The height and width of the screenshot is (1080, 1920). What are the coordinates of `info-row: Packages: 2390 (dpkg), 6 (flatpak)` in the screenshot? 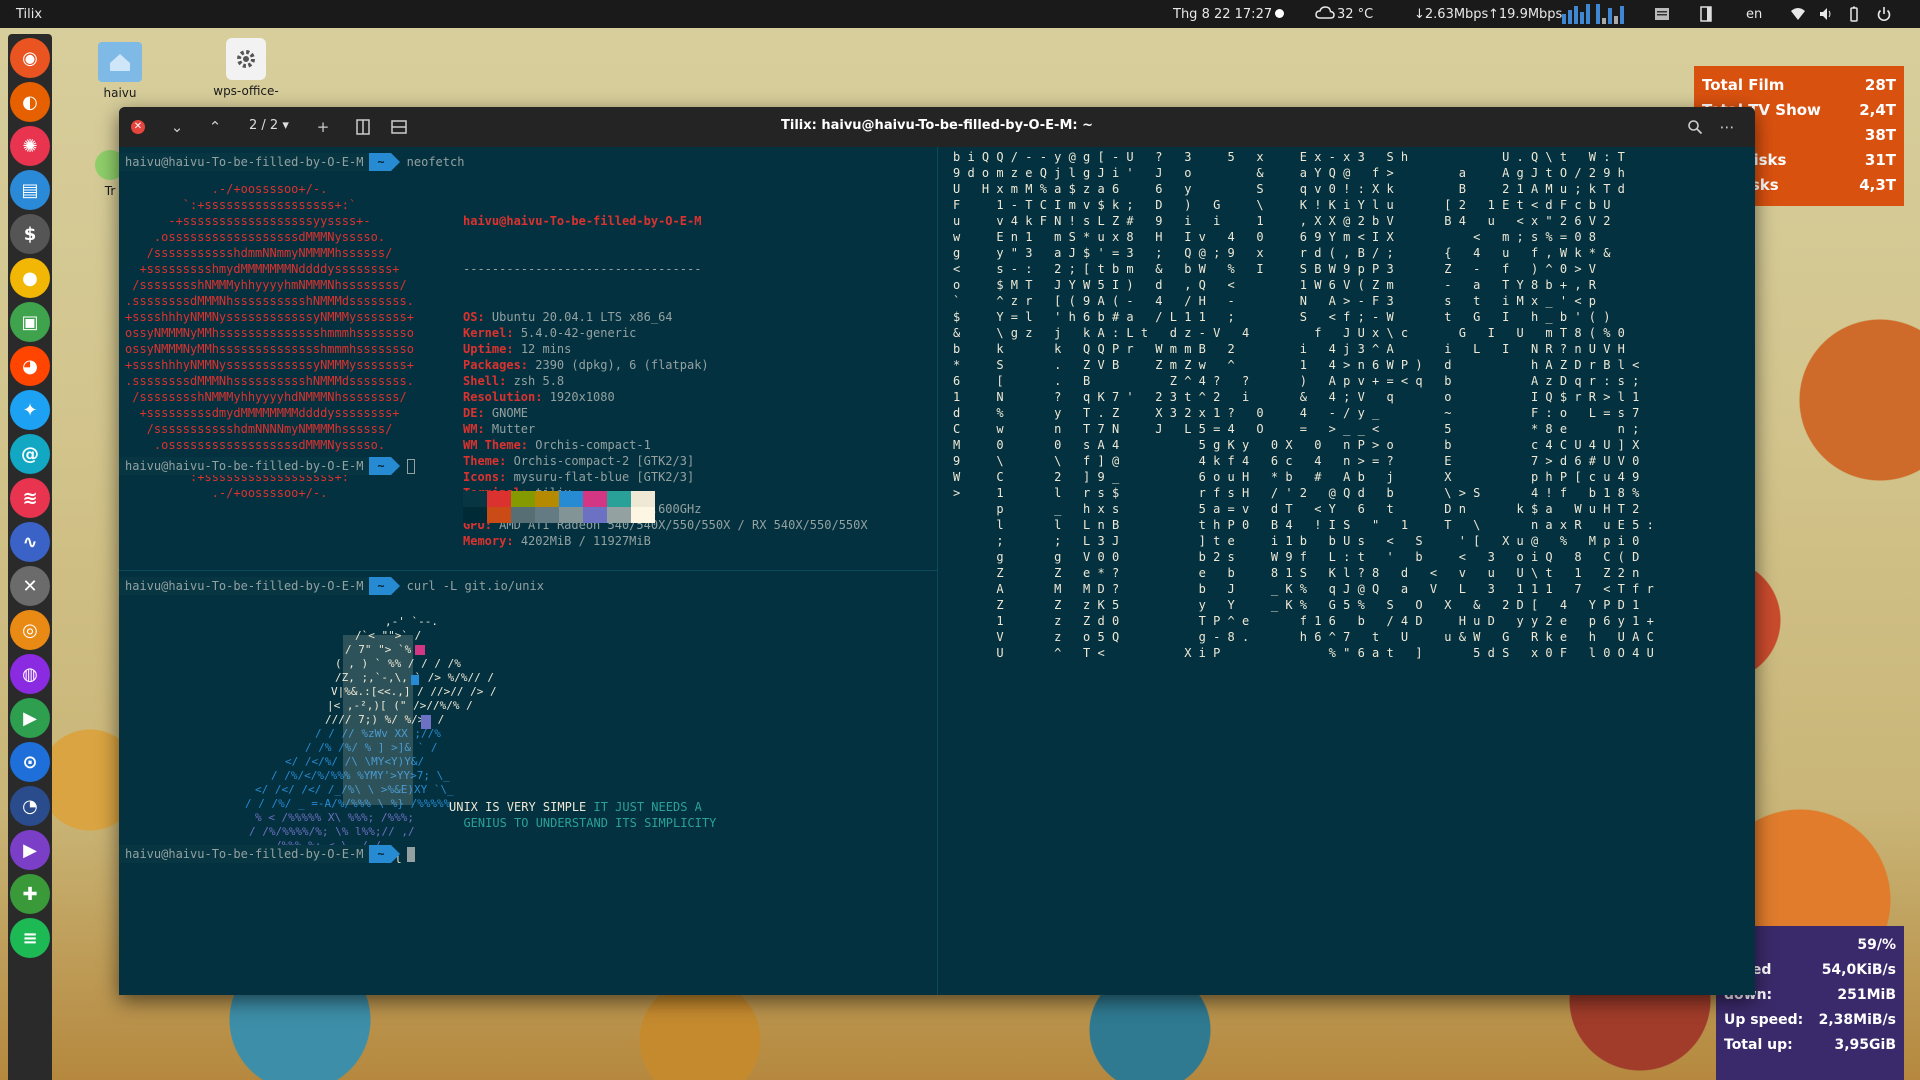 It's located at (665, 365).